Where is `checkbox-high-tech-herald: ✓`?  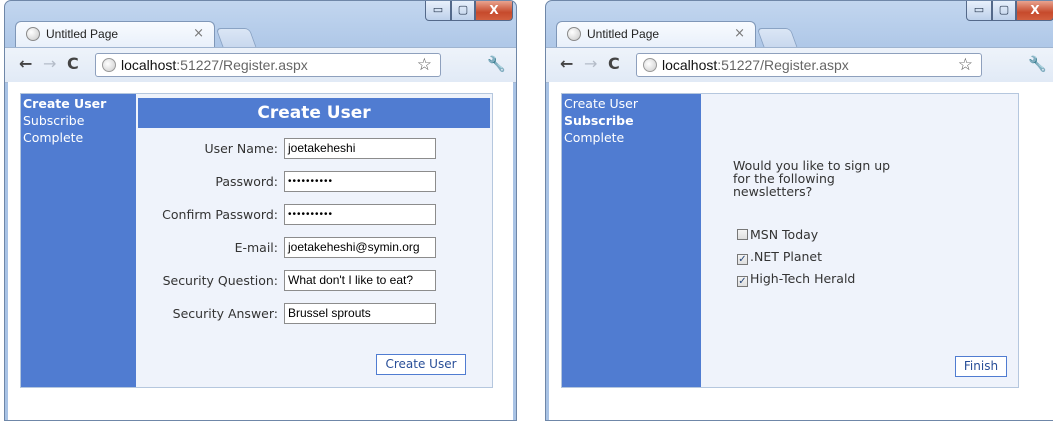 checkbox-high-tech-herald: ✓ is located at coordinates (742, 281).